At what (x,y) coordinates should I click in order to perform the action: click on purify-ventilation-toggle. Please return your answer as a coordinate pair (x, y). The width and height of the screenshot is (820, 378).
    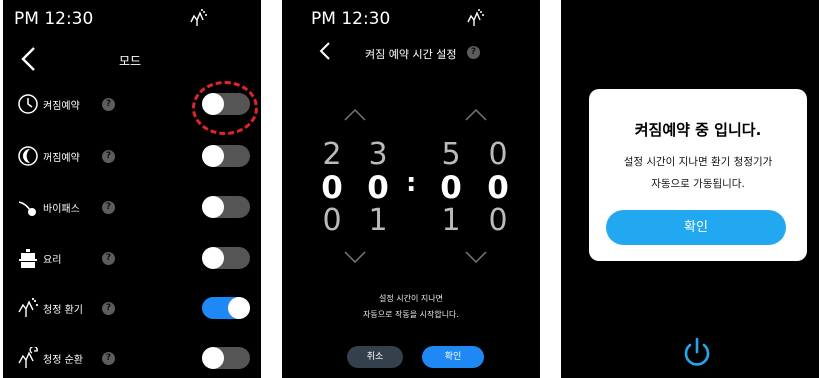
    Looking at the image, I should click on (226, 308).